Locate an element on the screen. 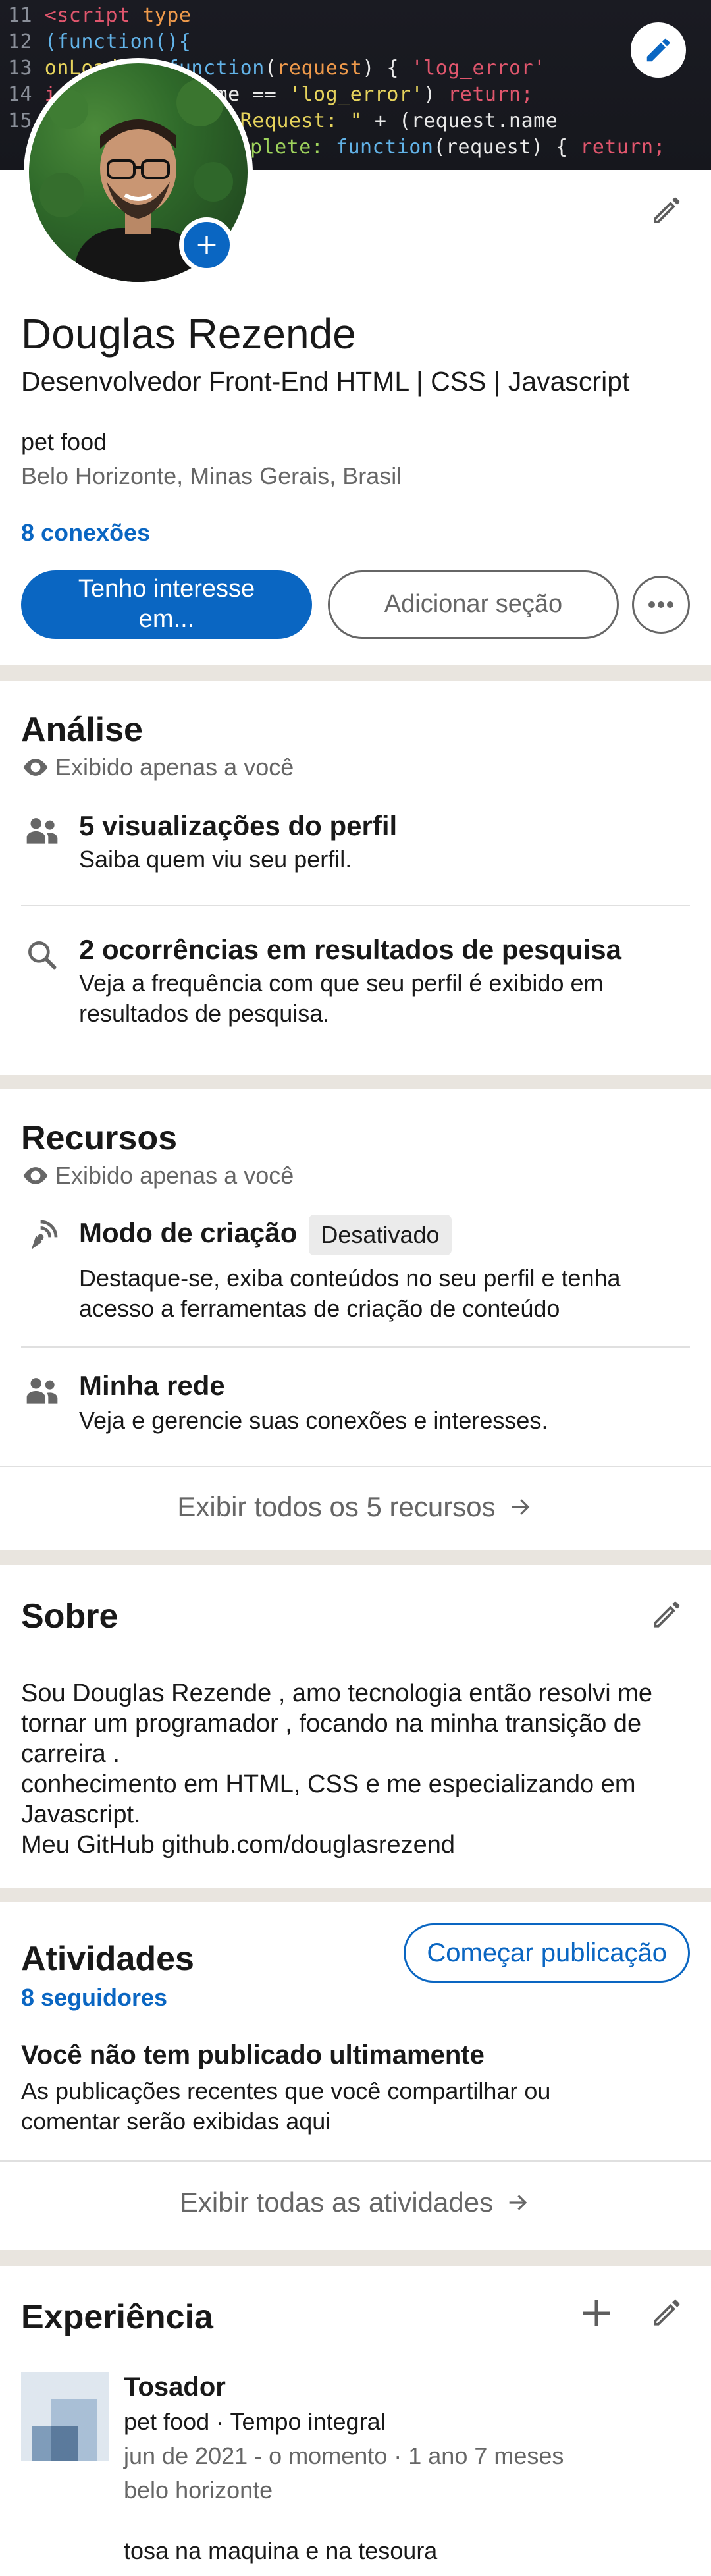  show-all-activity-button: Exibir todas as atividades is located at coordinates (355, 2202).